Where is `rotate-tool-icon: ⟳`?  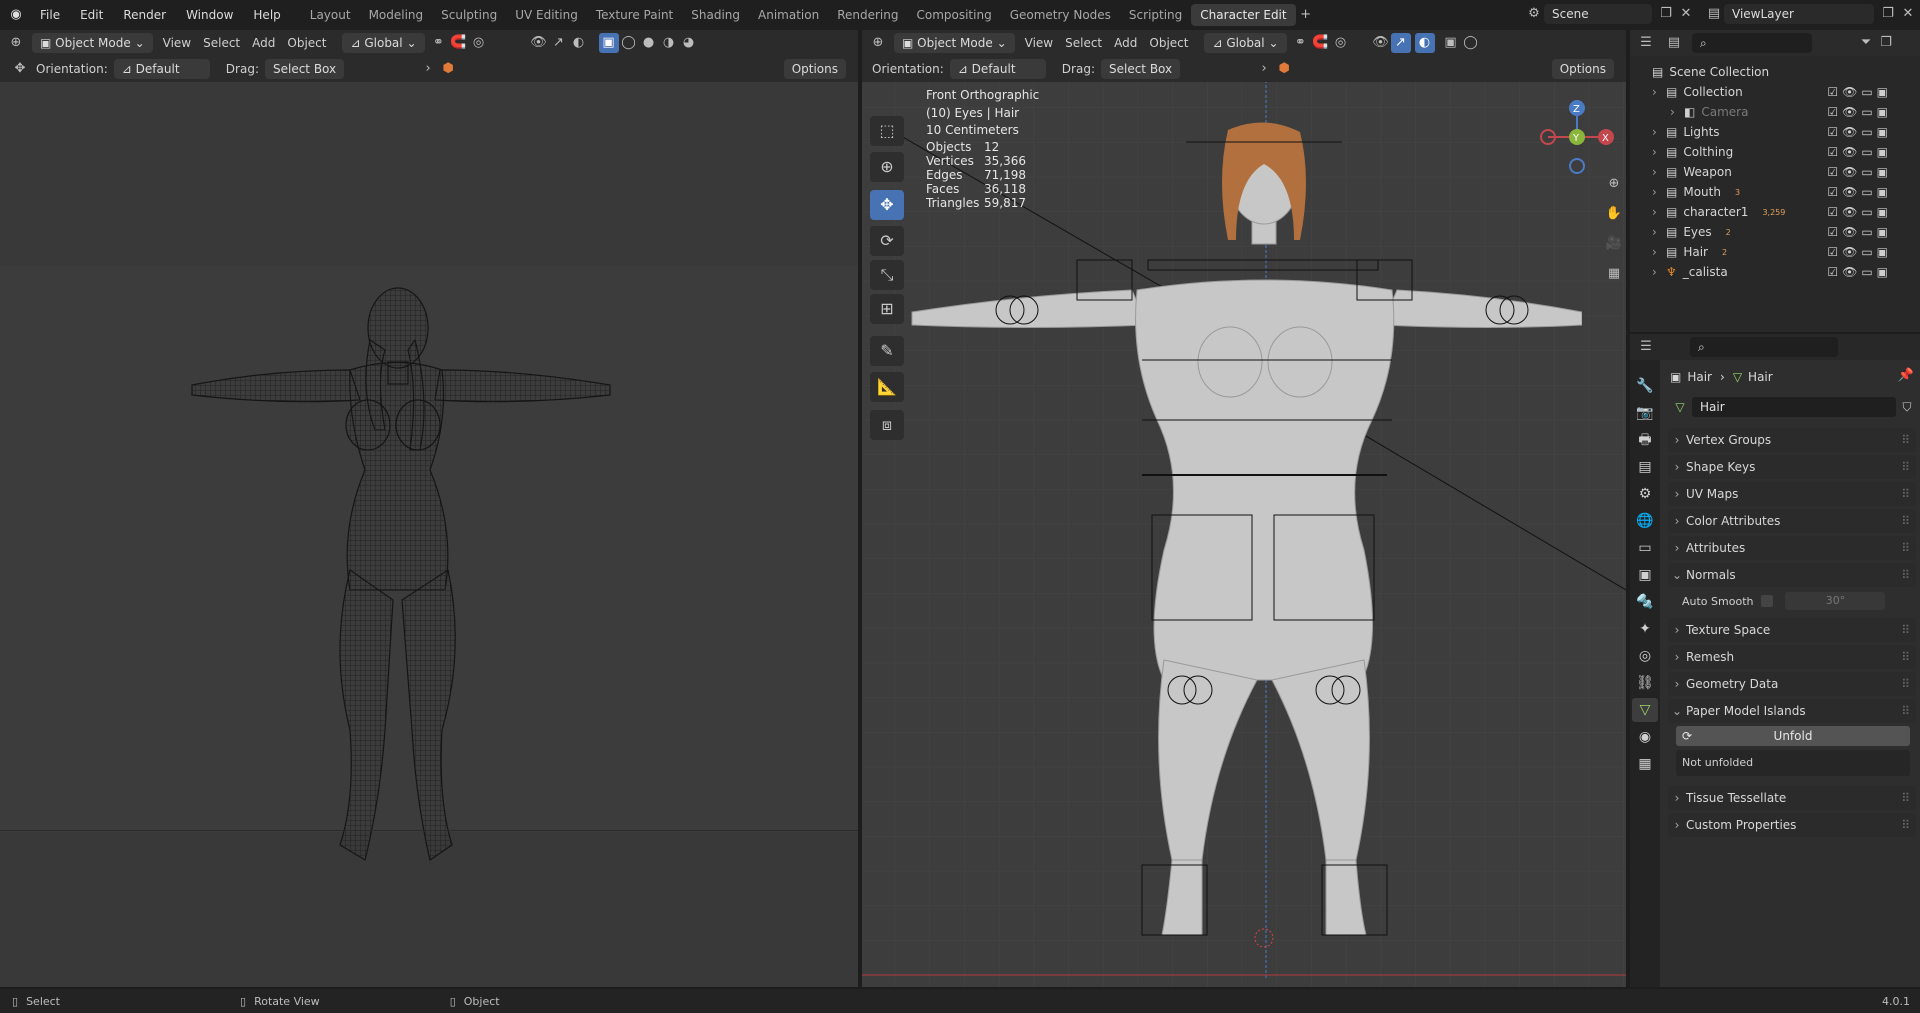 rotate-tool-icon: ⟳ is located at coordinates (887, 241).